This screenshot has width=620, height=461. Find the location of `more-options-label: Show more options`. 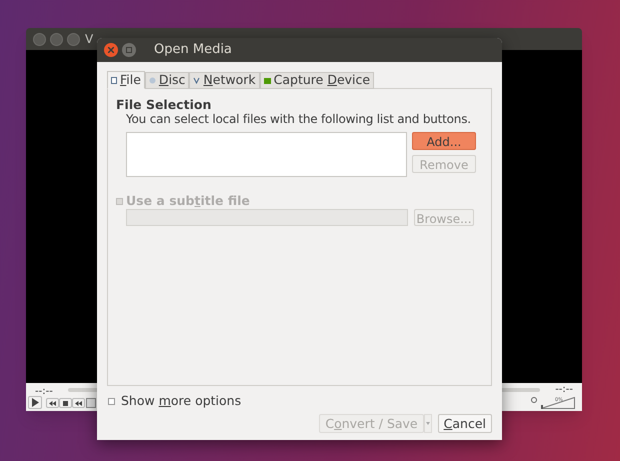

more-options-label: Show more options is located at coordinates (181, 401).